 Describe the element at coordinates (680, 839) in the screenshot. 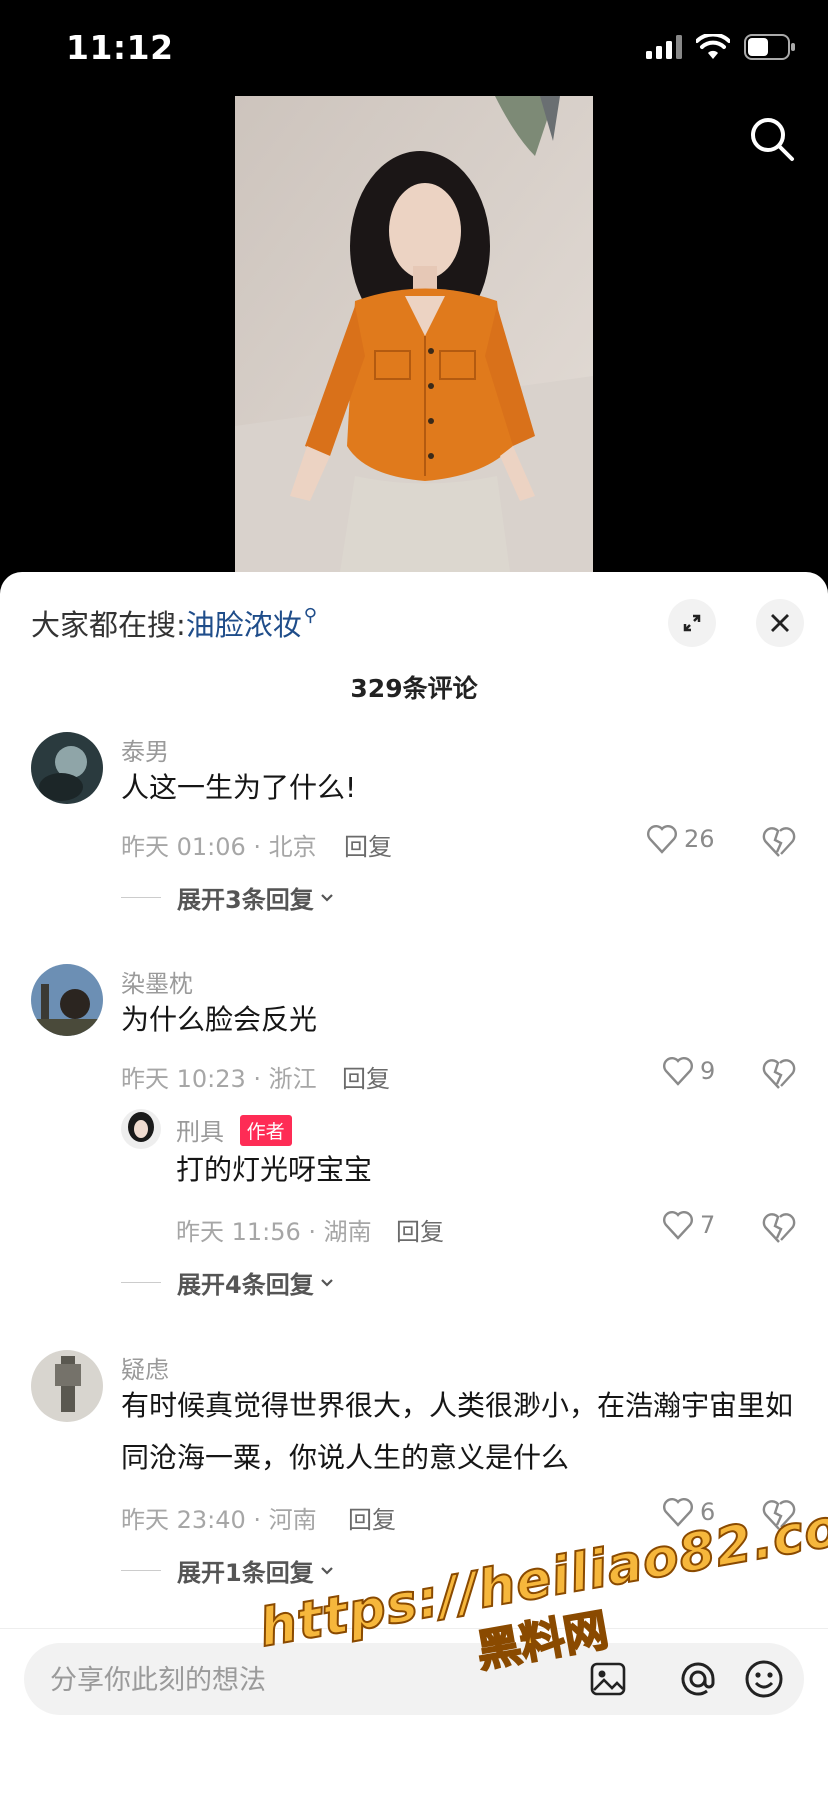

I see `like-button: 26` at that location.